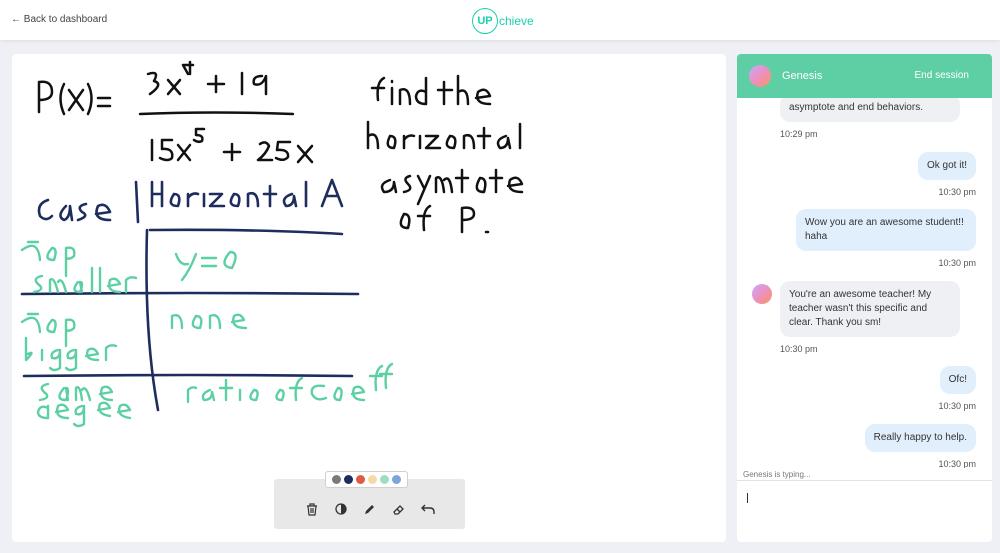 The height and width of the screenshot is (553, 1000). What do you see at coordinates (870, 110) in the screenshot?
I see `message-bubble: asymptote and end behaviors.` at bounding box center [870, 110].